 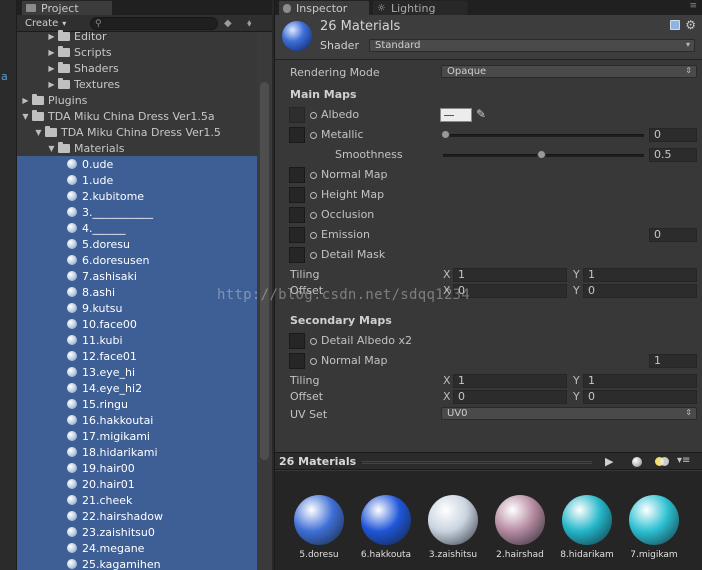 What do you see at coordinates (673, 235) in the screenshot?
I see `emission-value-field: 0` at bounding box center [673, 235].